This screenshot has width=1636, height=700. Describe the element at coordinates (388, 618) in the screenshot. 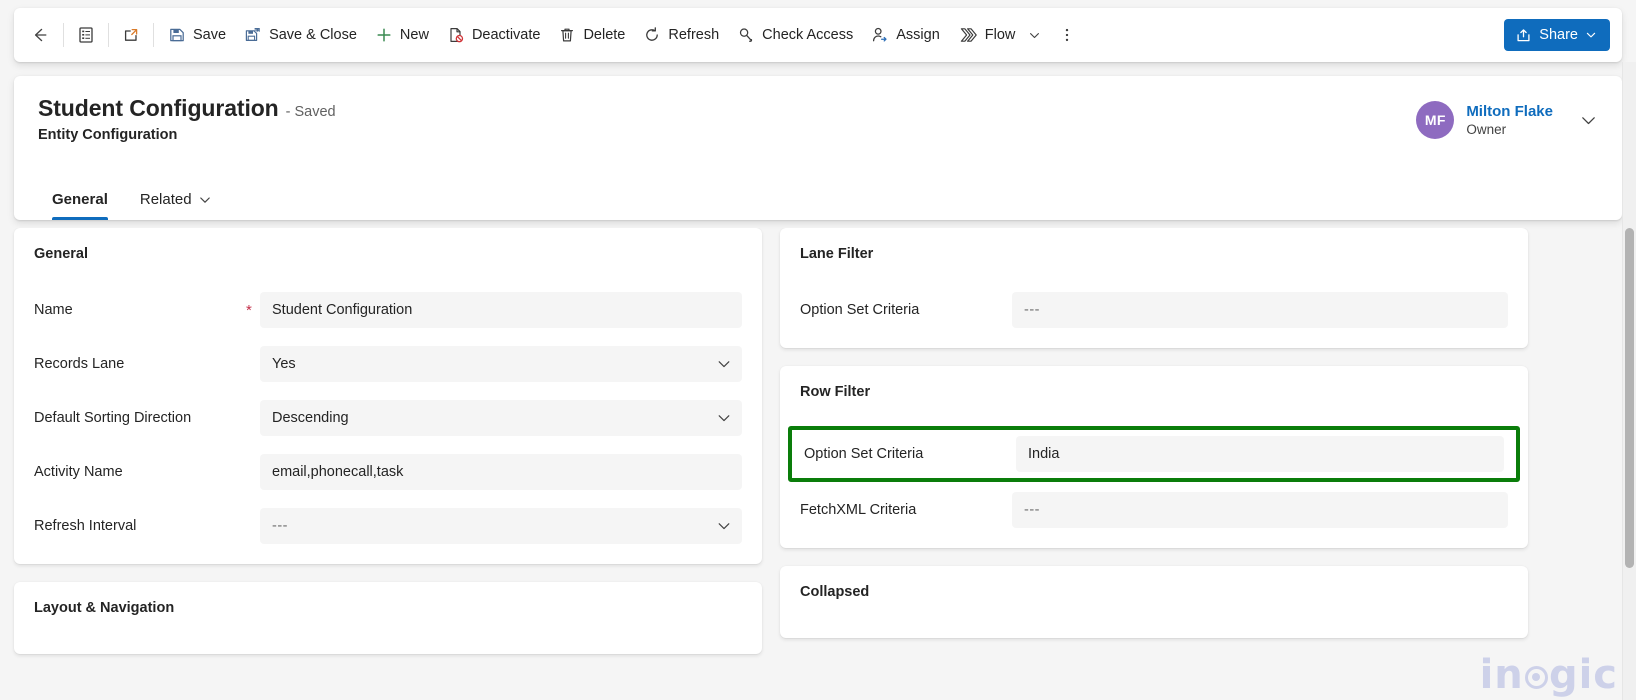

I see `section-layout-navigation: Layout & Navigation` at that location.